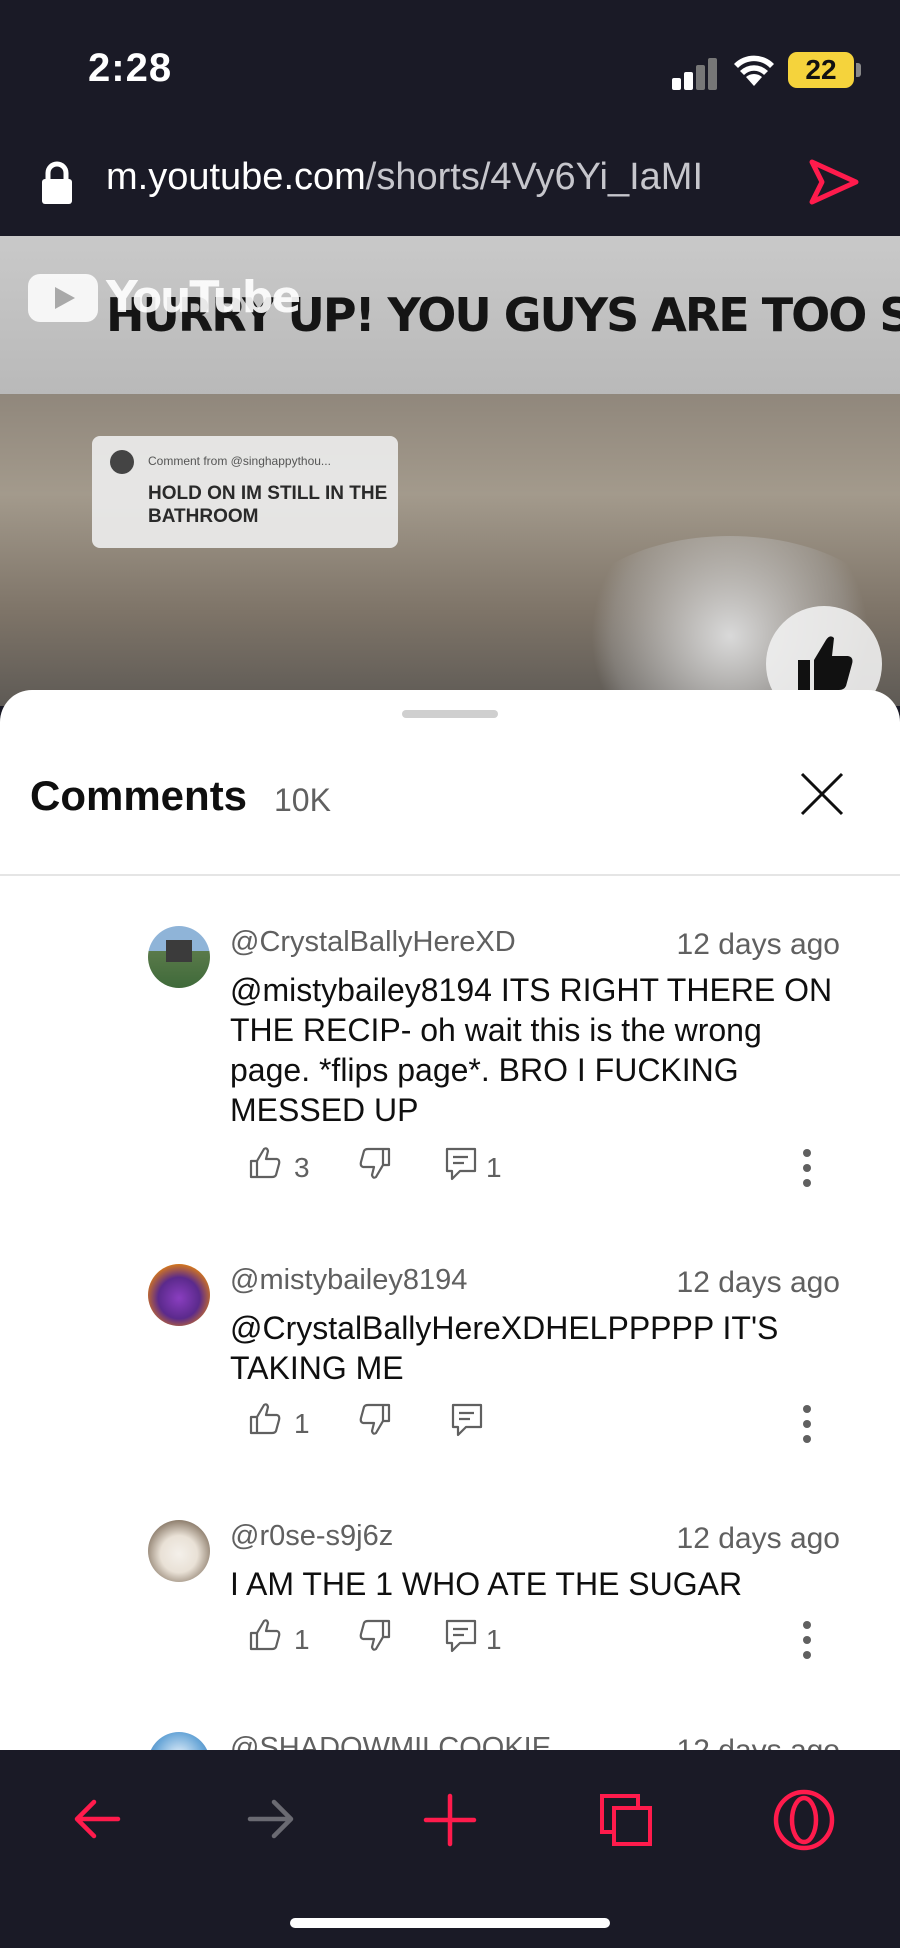 This screenshot has width=900, height=1948. I want to click on status-time: 2:28, so click(130, 68).